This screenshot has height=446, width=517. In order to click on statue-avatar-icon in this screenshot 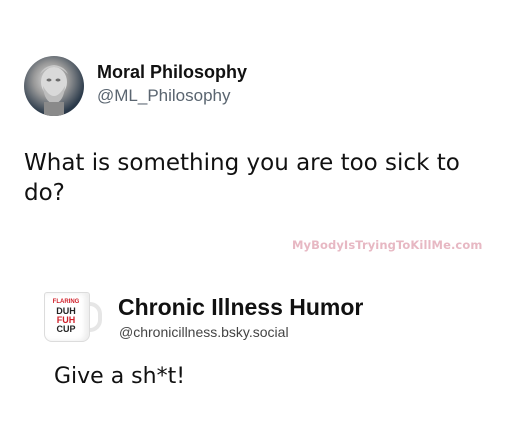, I will do `click(54, 86)`.